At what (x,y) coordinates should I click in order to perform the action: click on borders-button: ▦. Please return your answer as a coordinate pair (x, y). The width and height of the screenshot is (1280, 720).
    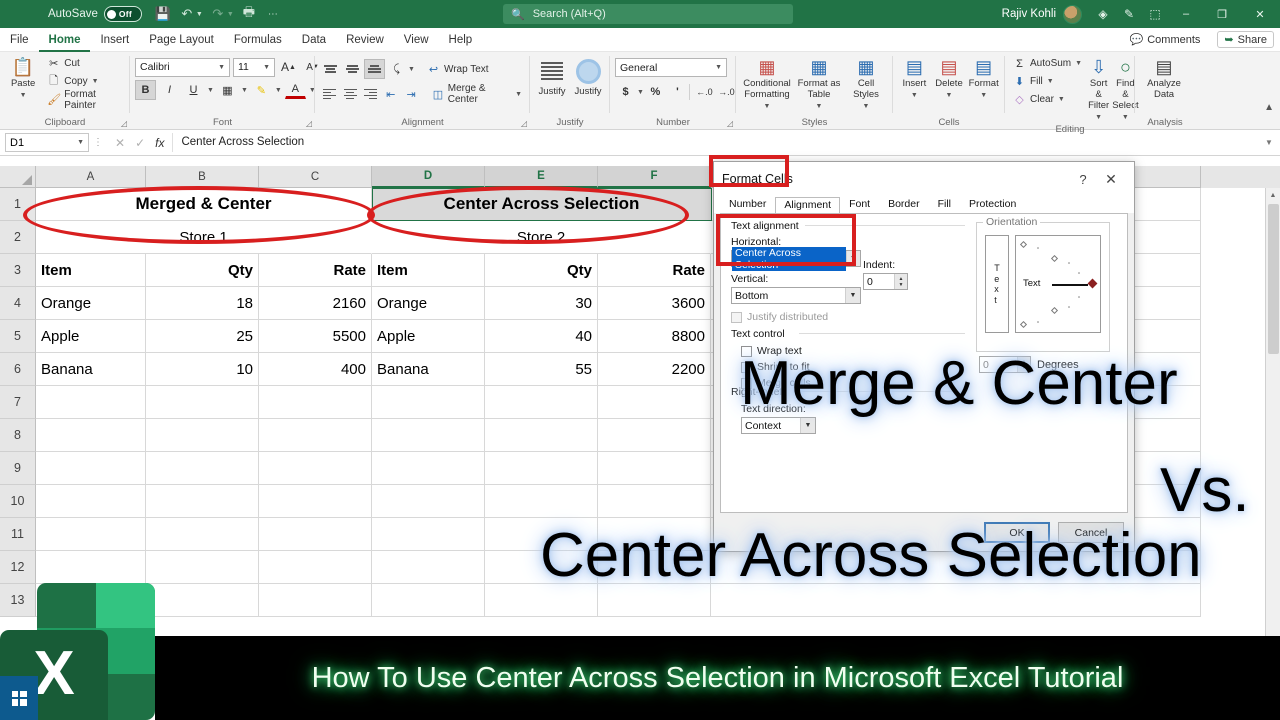
    Looking at the image, I should click on (227, 90).